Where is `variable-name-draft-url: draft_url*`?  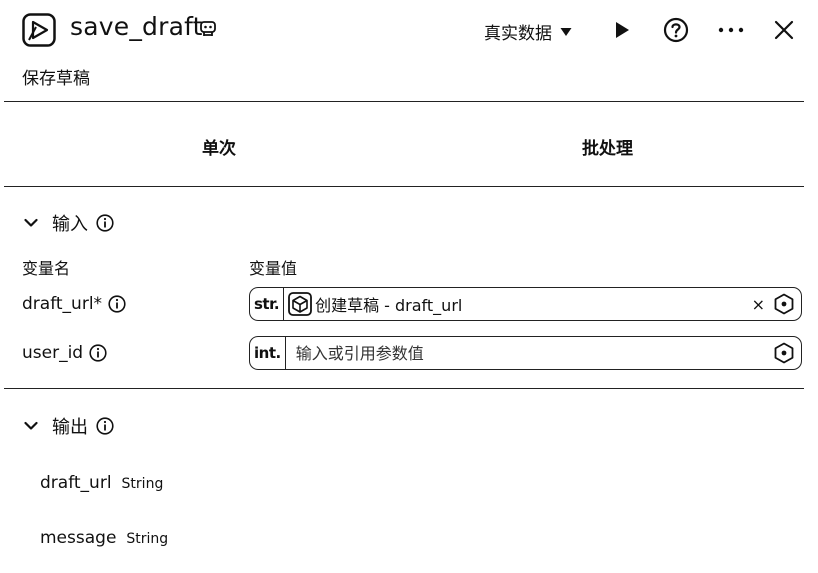
variable-name-draft-url: draft_url* is located at coordinates (74, 304).